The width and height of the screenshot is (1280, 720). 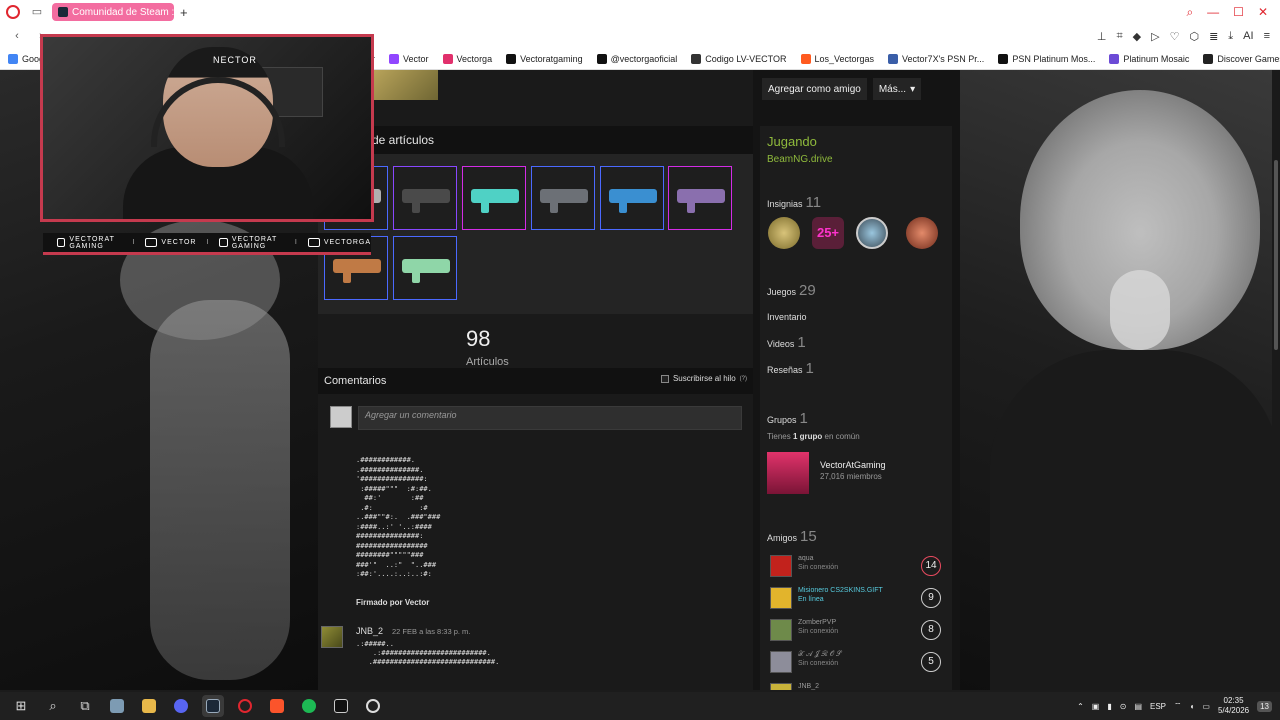 What do you see at coordinates (341, 706) in the screenshot?
I see `epic-icon` at bounding box center [341, 706].